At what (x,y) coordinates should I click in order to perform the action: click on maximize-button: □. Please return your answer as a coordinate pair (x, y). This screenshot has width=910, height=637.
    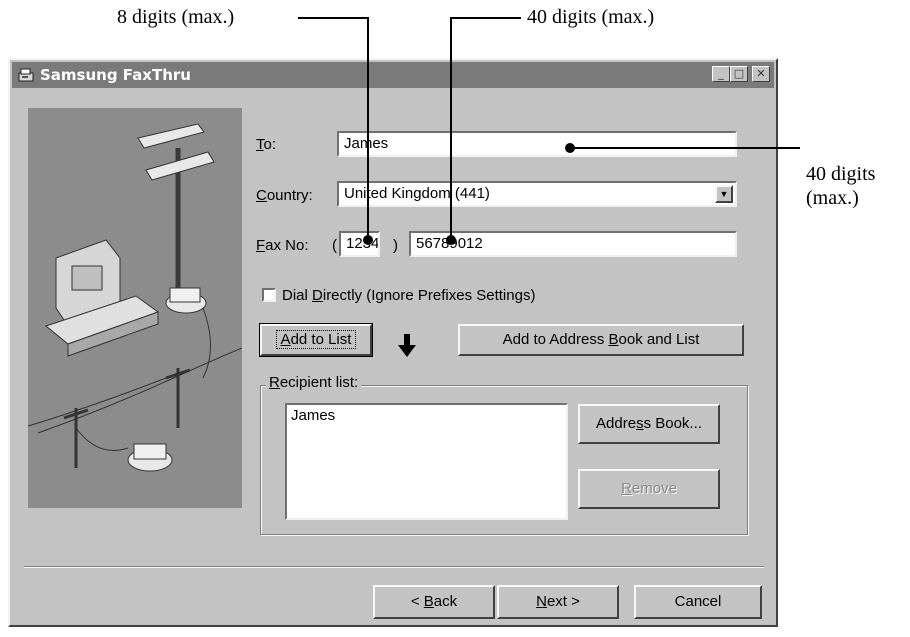
    Looking at the image, I should click on (739, 74).